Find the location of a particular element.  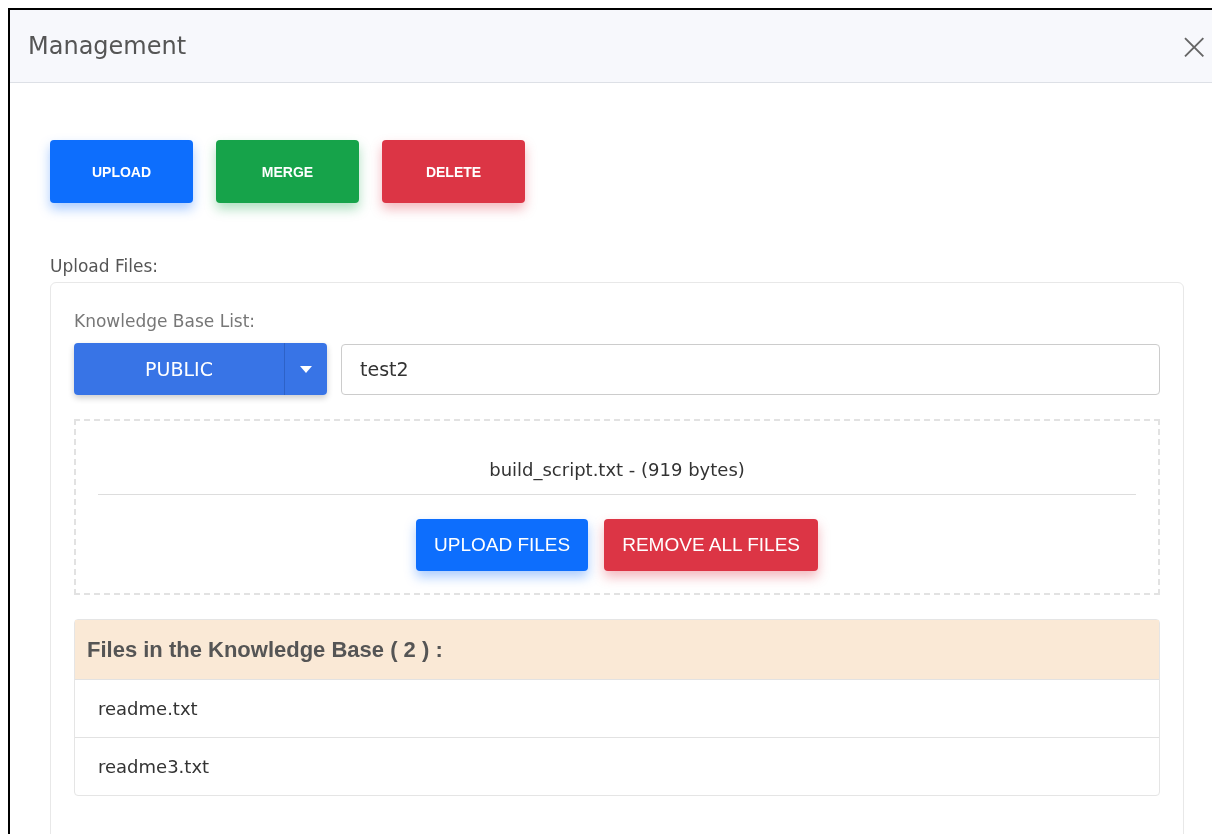

knowledge-base-select: PUBLIC is located at coordinates (179, 369).